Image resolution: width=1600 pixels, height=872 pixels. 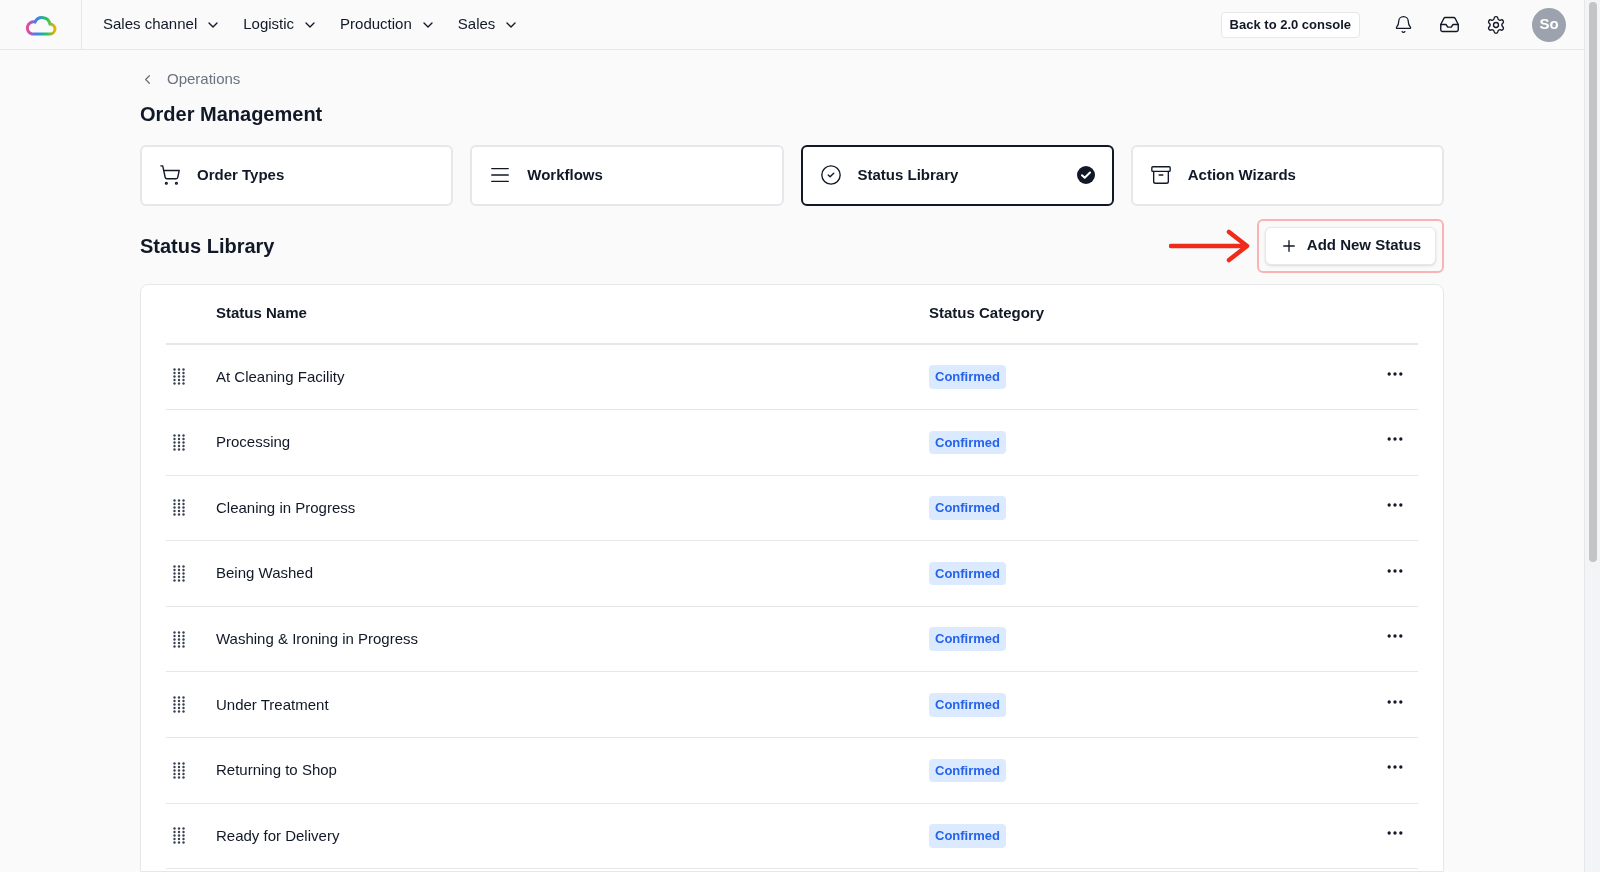 What do you see at coordinates (232, 114) in the screenshot?
I see `page-title: Order Management` at bounding box center [232, 114].